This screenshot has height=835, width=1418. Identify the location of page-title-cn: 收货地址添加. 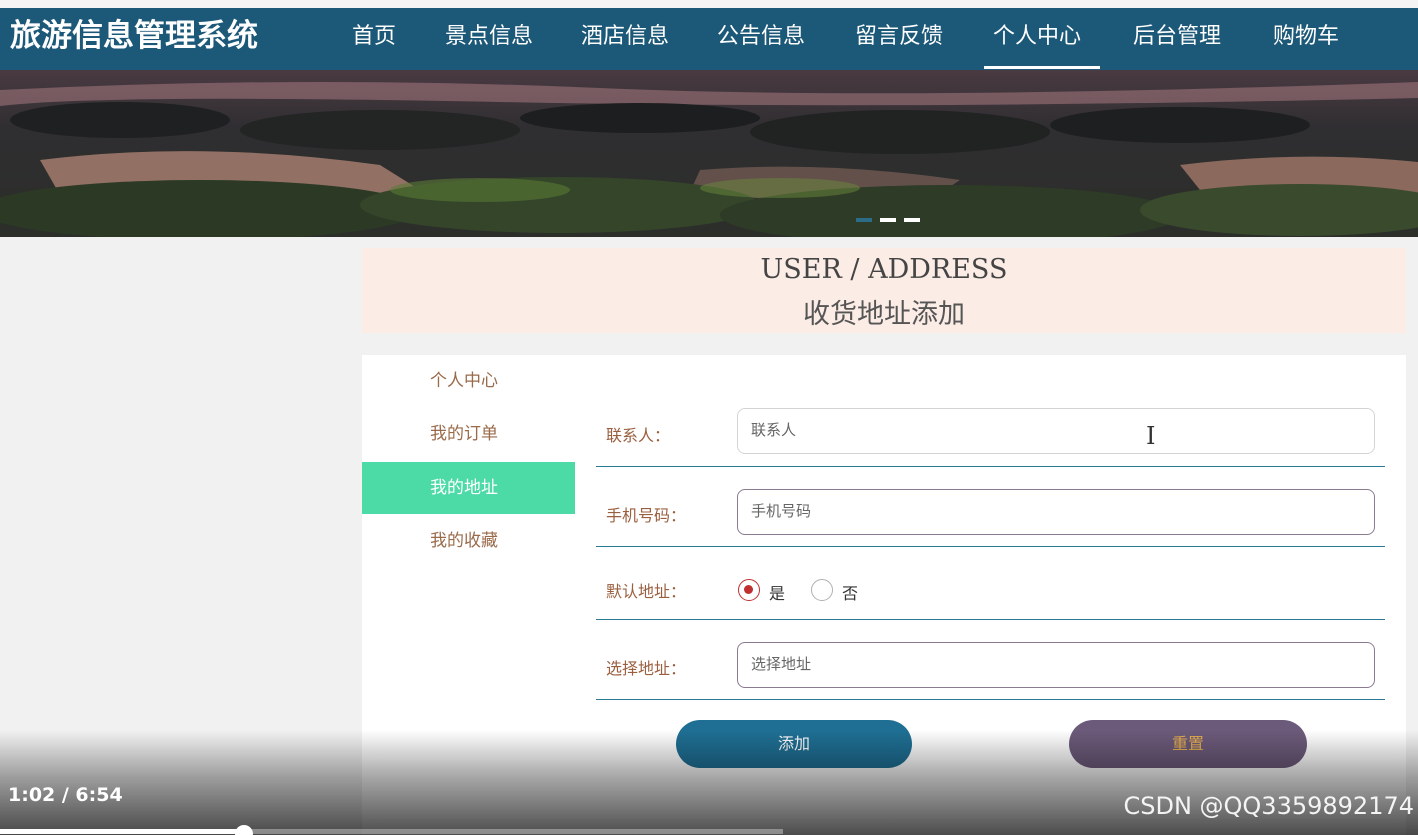
(884, 314).